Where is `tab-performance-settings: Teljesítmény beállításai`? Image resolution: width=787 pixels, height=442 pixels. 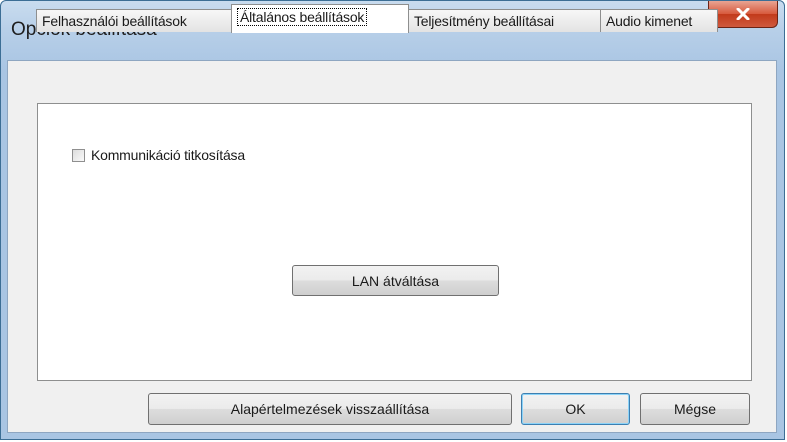 tab-performance-settings: Teljesítmény beállításai is located at coordinates (504, 20).